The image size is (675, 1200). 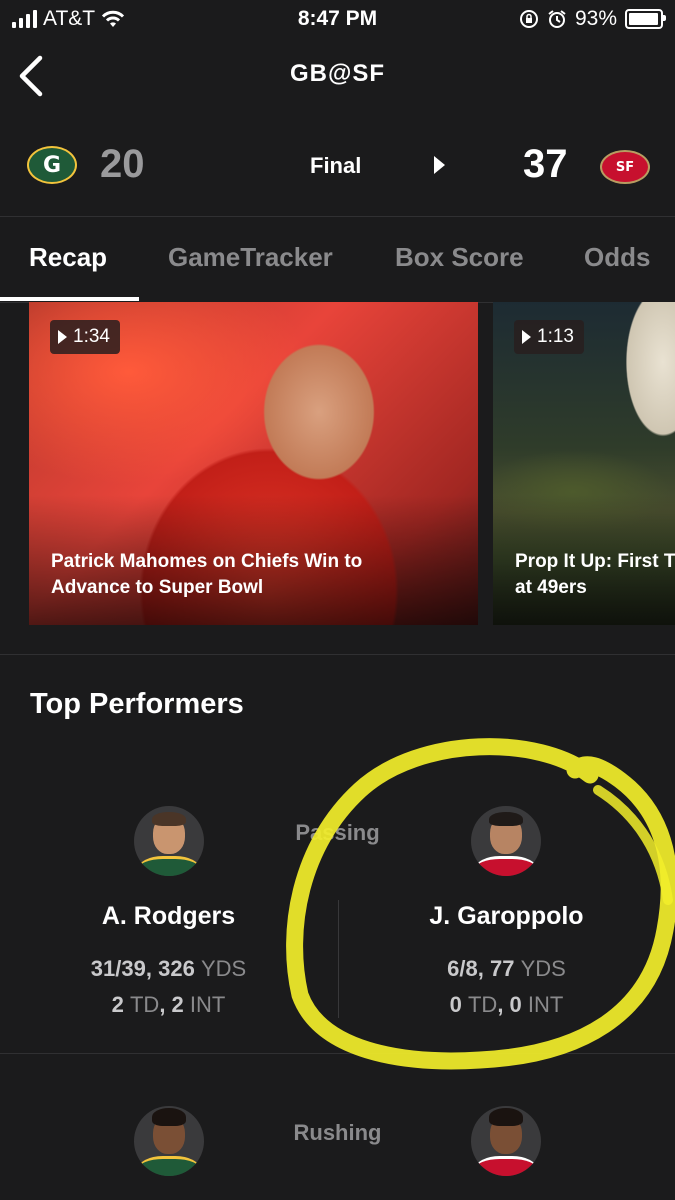 What do you see at coordinates (595, 18) in the screenshot?
I see `battery-percent: 93%` at bounding box center [595, 18].